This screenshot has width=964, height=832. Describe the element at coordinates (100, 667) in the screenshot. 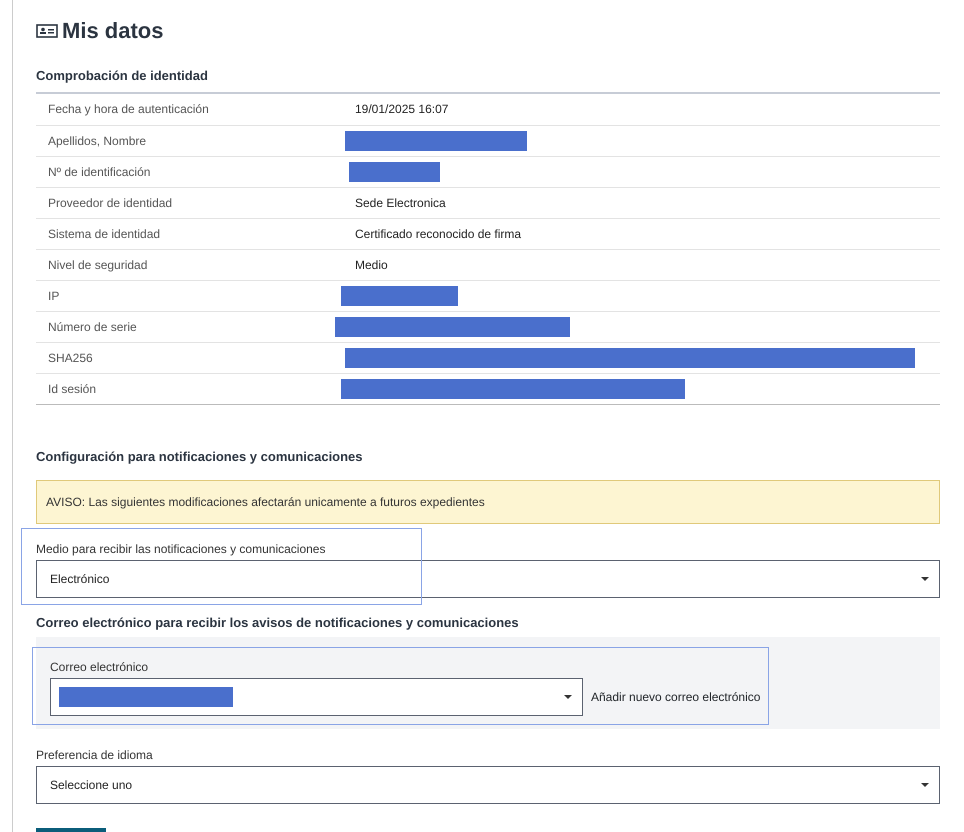

I see `field-label: Correo electrónico` at that location.